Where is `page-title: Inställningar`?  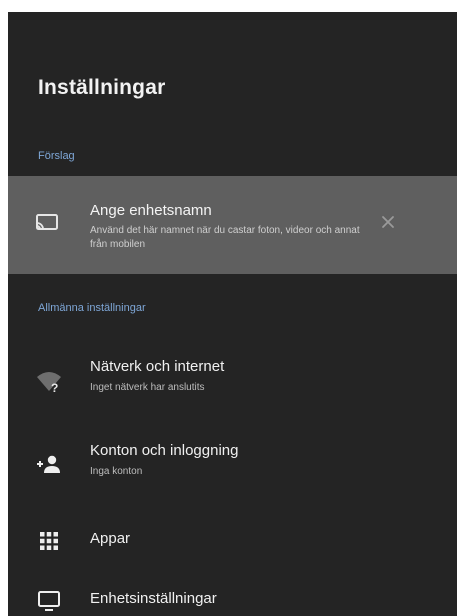 page-title: Inställningar is located at coordinates (102, 87).